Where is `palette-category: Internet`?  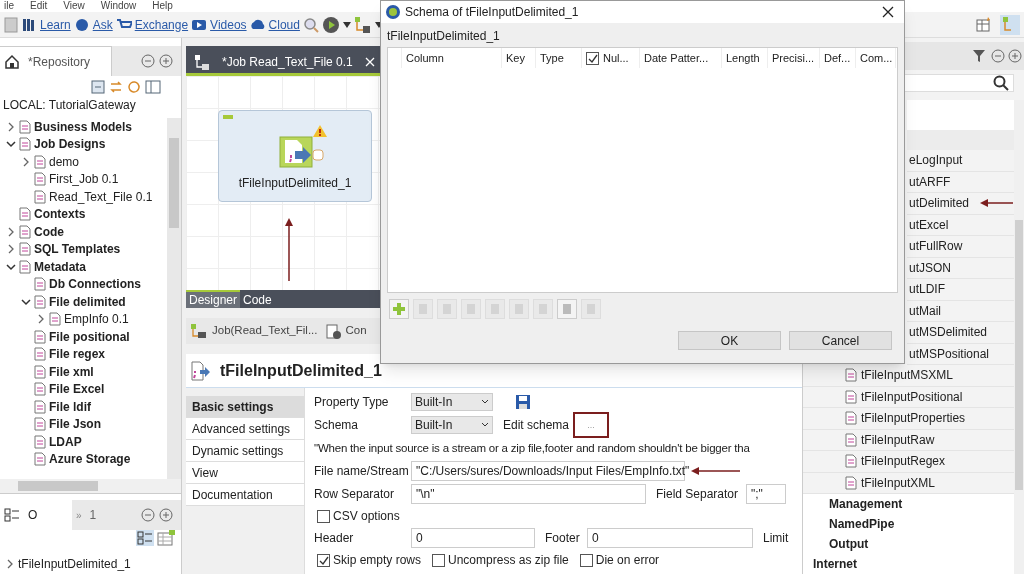 palette-category: Internet is located at coordinates (908, 564).